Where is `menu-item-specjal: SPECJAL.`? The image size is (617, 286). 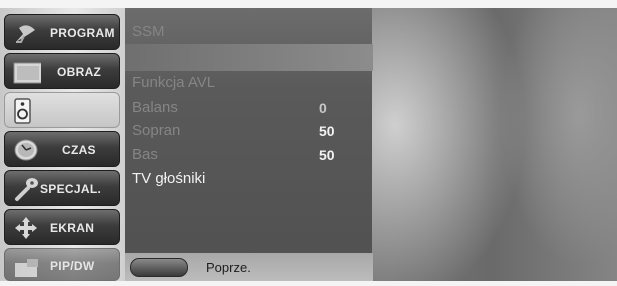 menu-item-specjal: SPECJAL. is located at coordinates (62, 188).